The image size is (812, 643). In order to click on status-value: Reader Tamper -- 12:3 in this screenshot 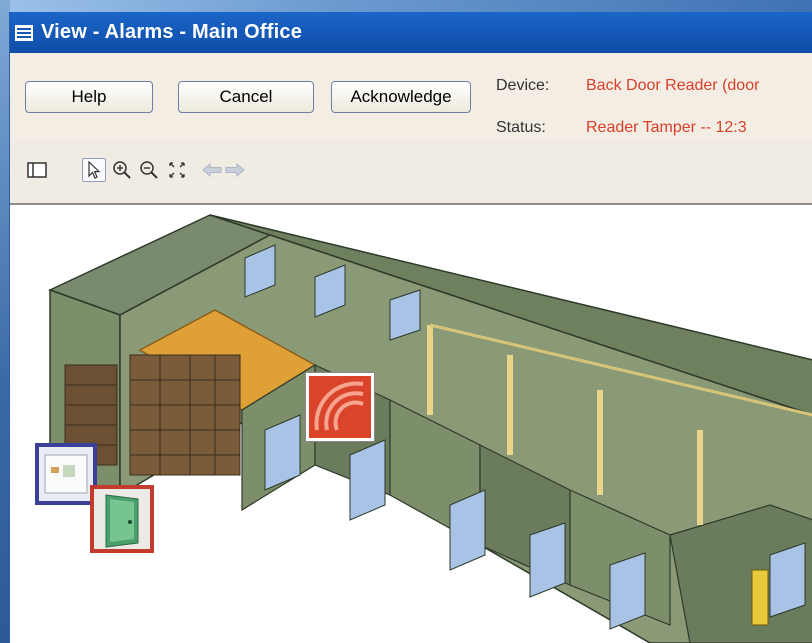, I will do `click(666, 127)`.